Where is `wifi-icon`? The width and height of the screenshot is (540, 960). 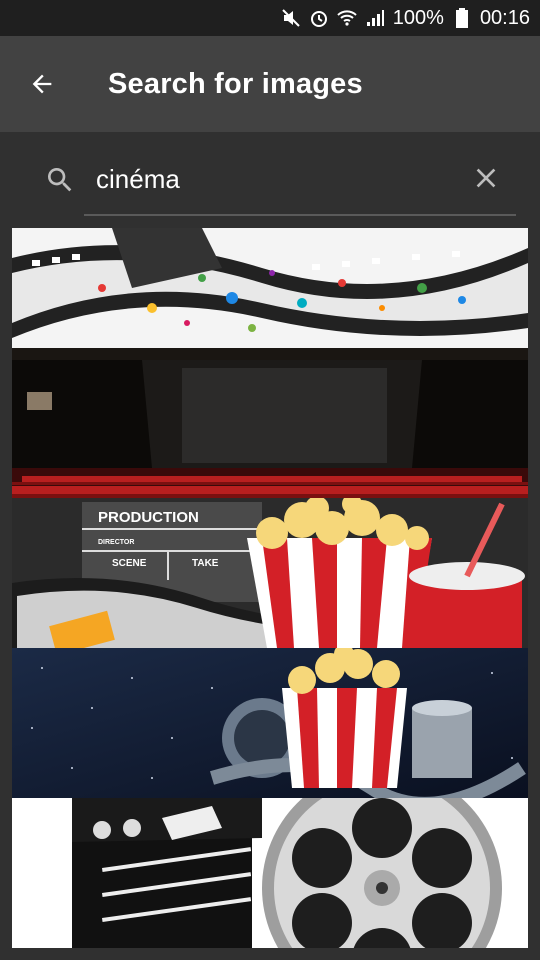 wifi-icon is located at coordinates (347, 18).